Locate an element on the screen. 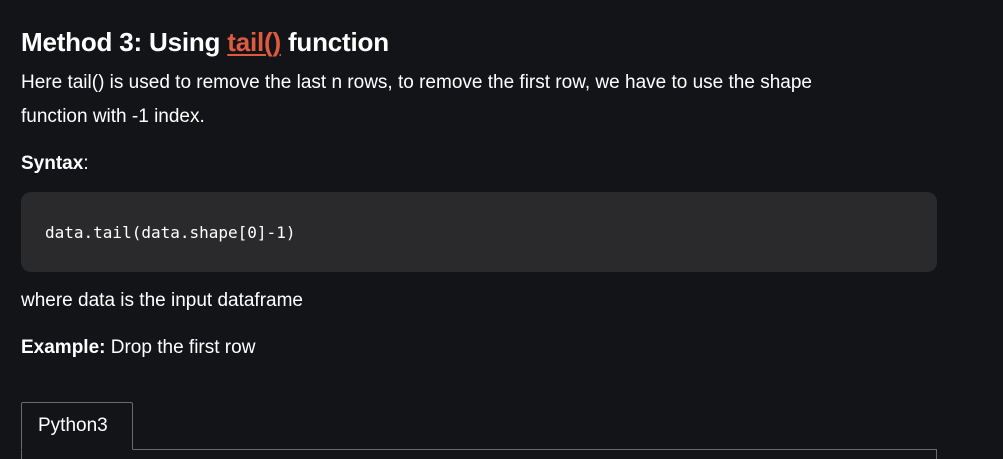  heading-suffix: function is located at coordinates (334, 42).